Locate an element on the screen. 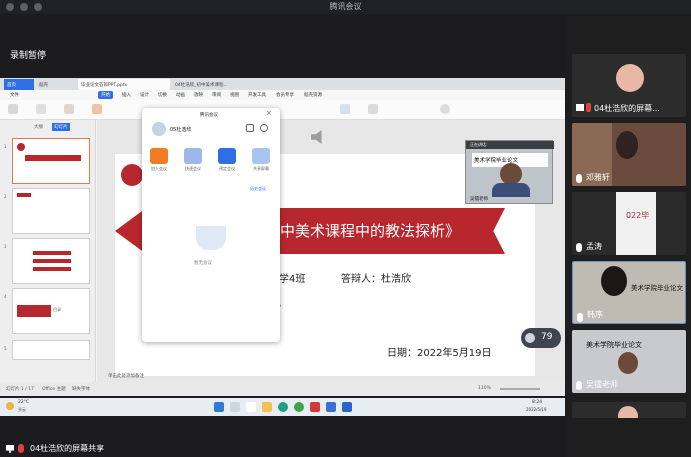 Image resolution: width=691 pixels, height=457 pixels. active-speaker-video: 正在讲话: 美术学院毕业论文 吴镭老师 is located at coordinates (509, 172).